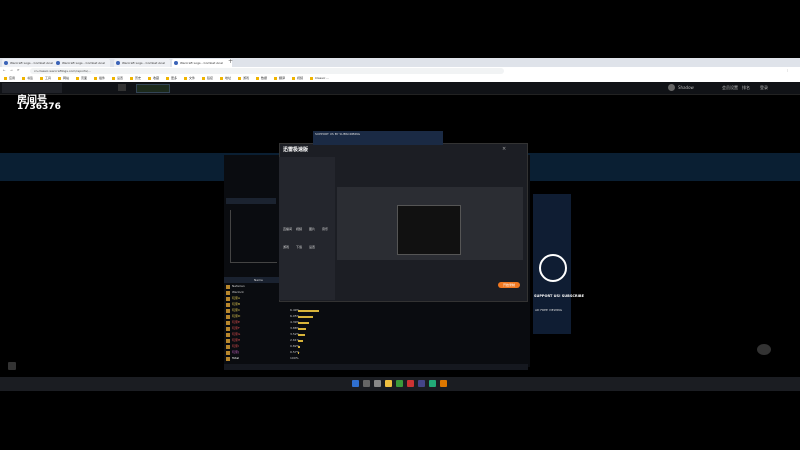  Describe the element at coordinates (376, 316) in the screenshot. I see `table-row: 玩家D 6.05%` at that location.